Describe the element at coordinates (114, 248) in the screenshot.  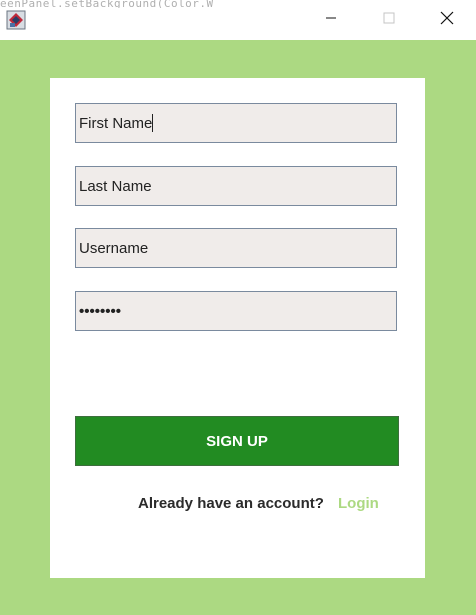
I see `username-value: Username` at that location.